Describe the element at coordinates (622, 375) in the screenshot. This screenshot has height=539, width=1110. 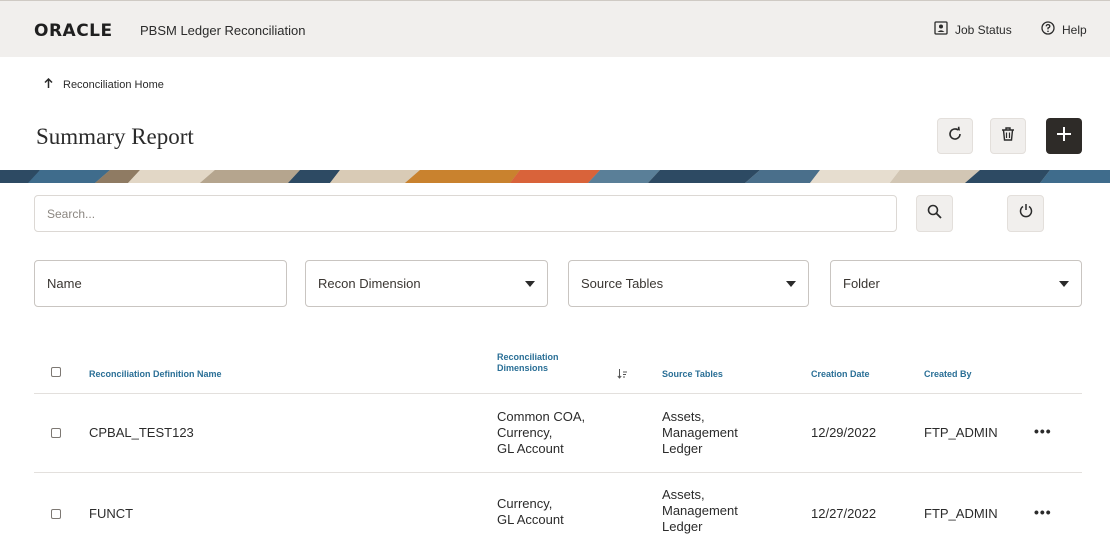
I see `sort-icon` at that location.